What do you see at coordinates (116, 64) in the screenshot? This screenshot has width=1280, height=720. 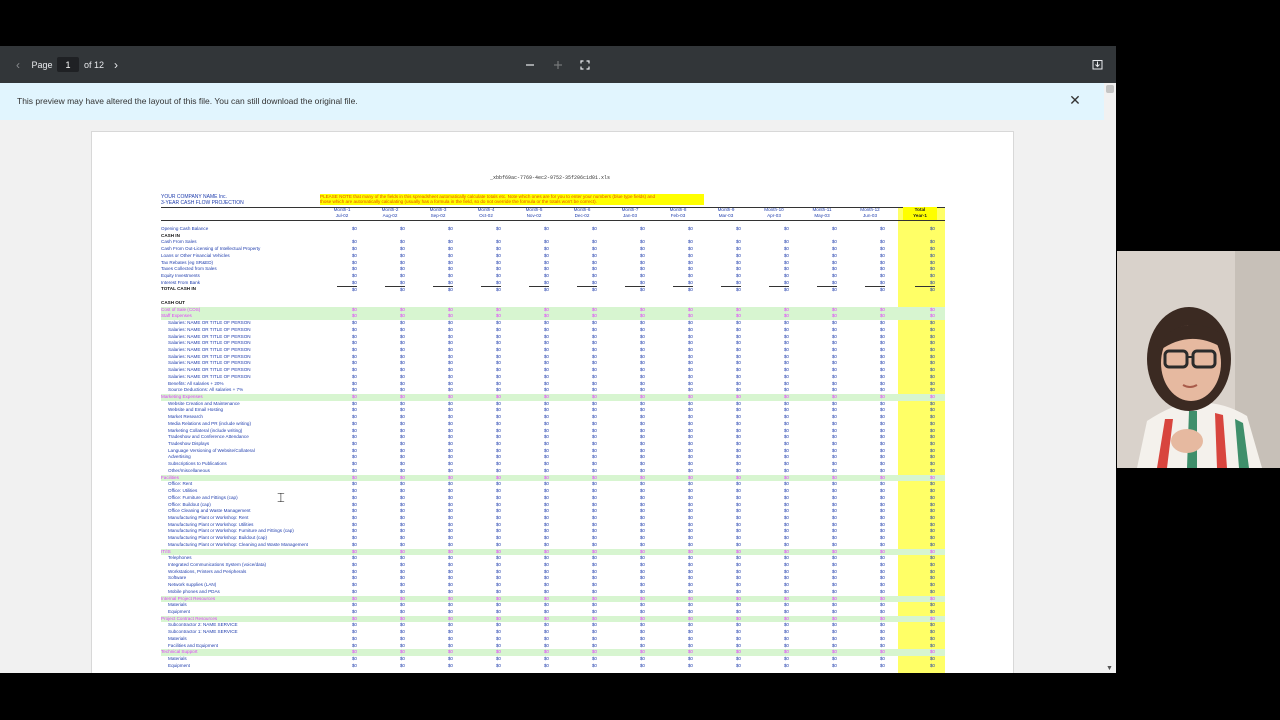 I see `chevron-right-icon: ›` at bounding box center [116, 64].